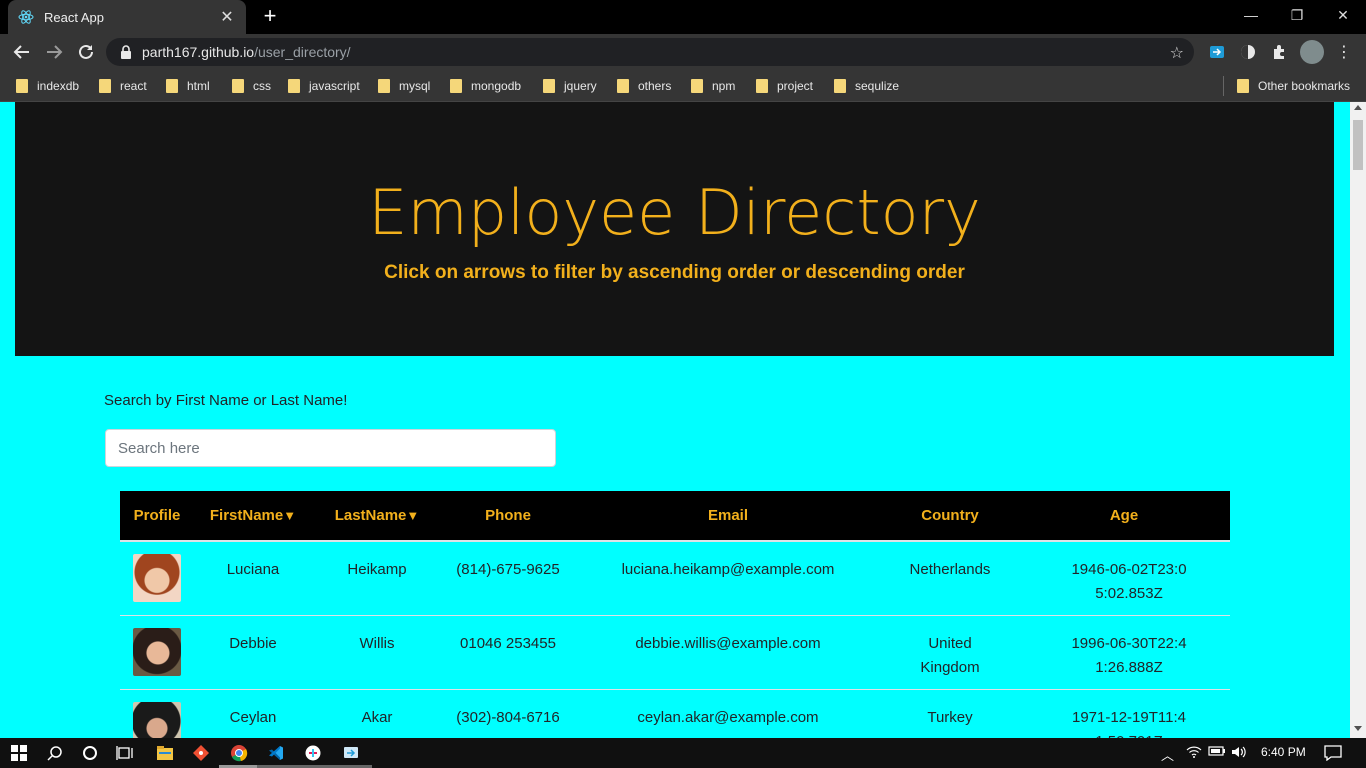 The image size is (1366, 768). Describe the element at coordinates (644, 86) in the screenshot. I see `bookmark-folder: others` at that location.